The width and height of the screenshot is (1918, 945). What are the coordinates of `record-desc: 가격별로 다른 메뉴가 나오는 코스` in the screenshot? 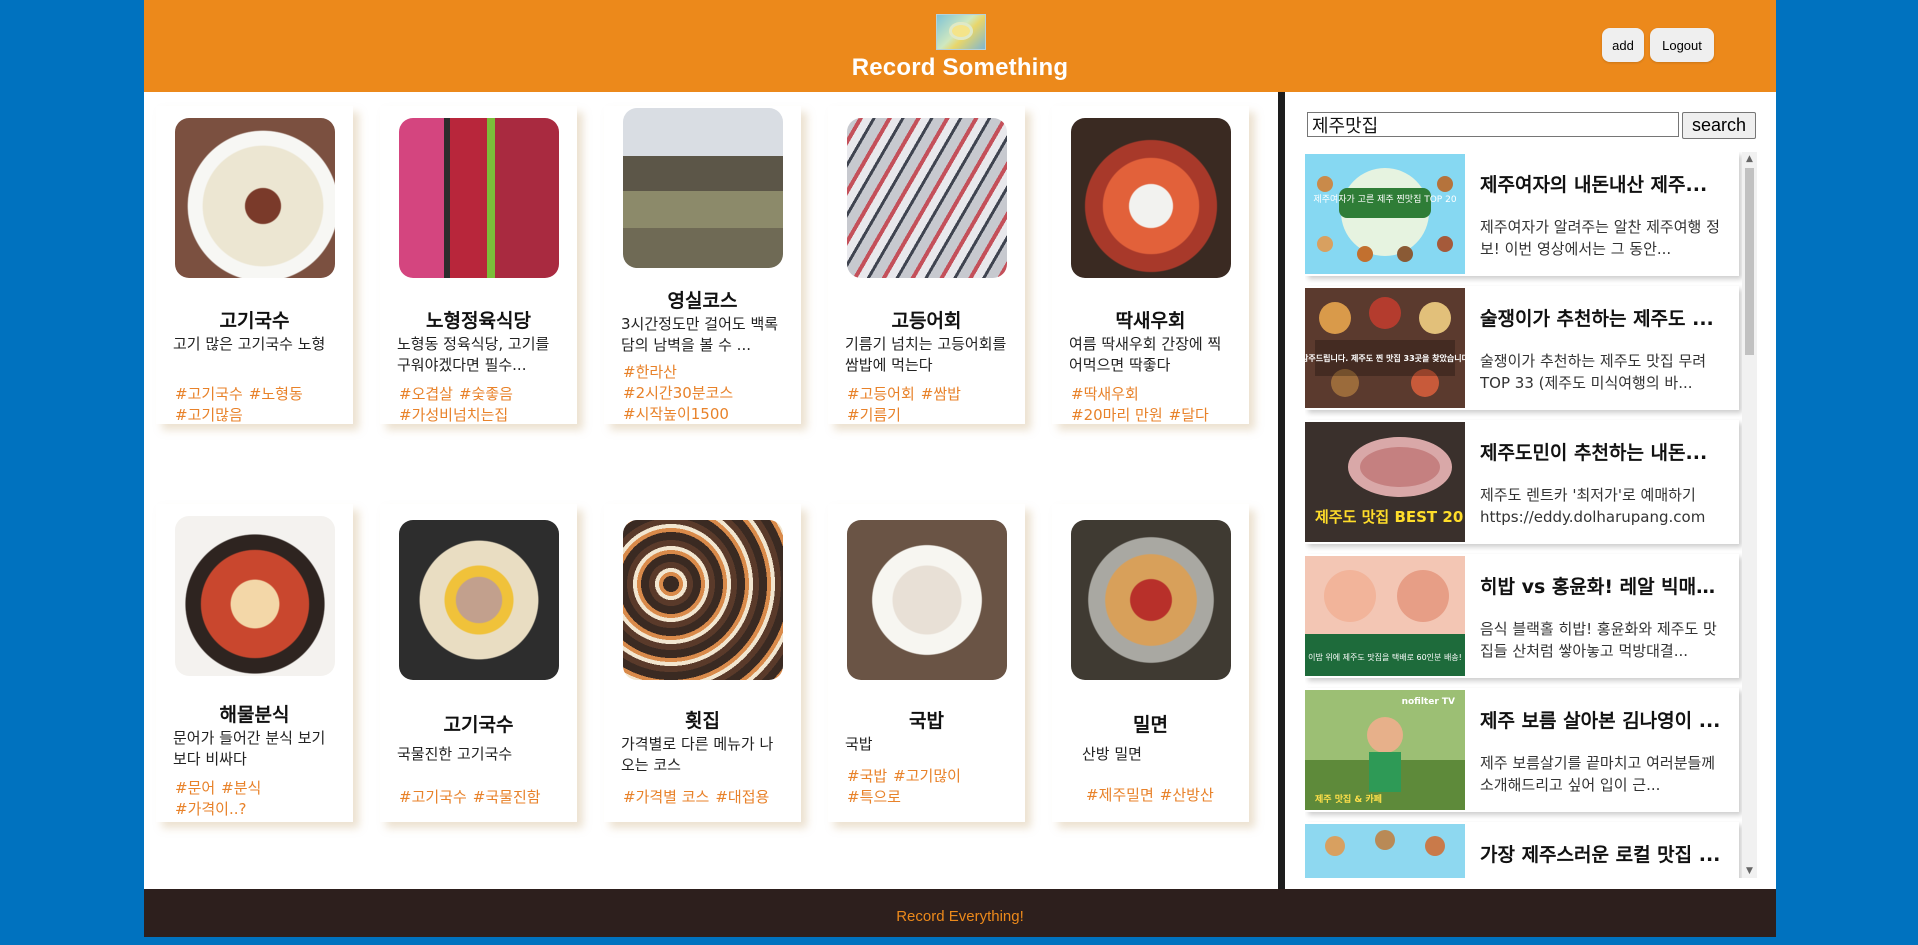 It's located at (697, 754).